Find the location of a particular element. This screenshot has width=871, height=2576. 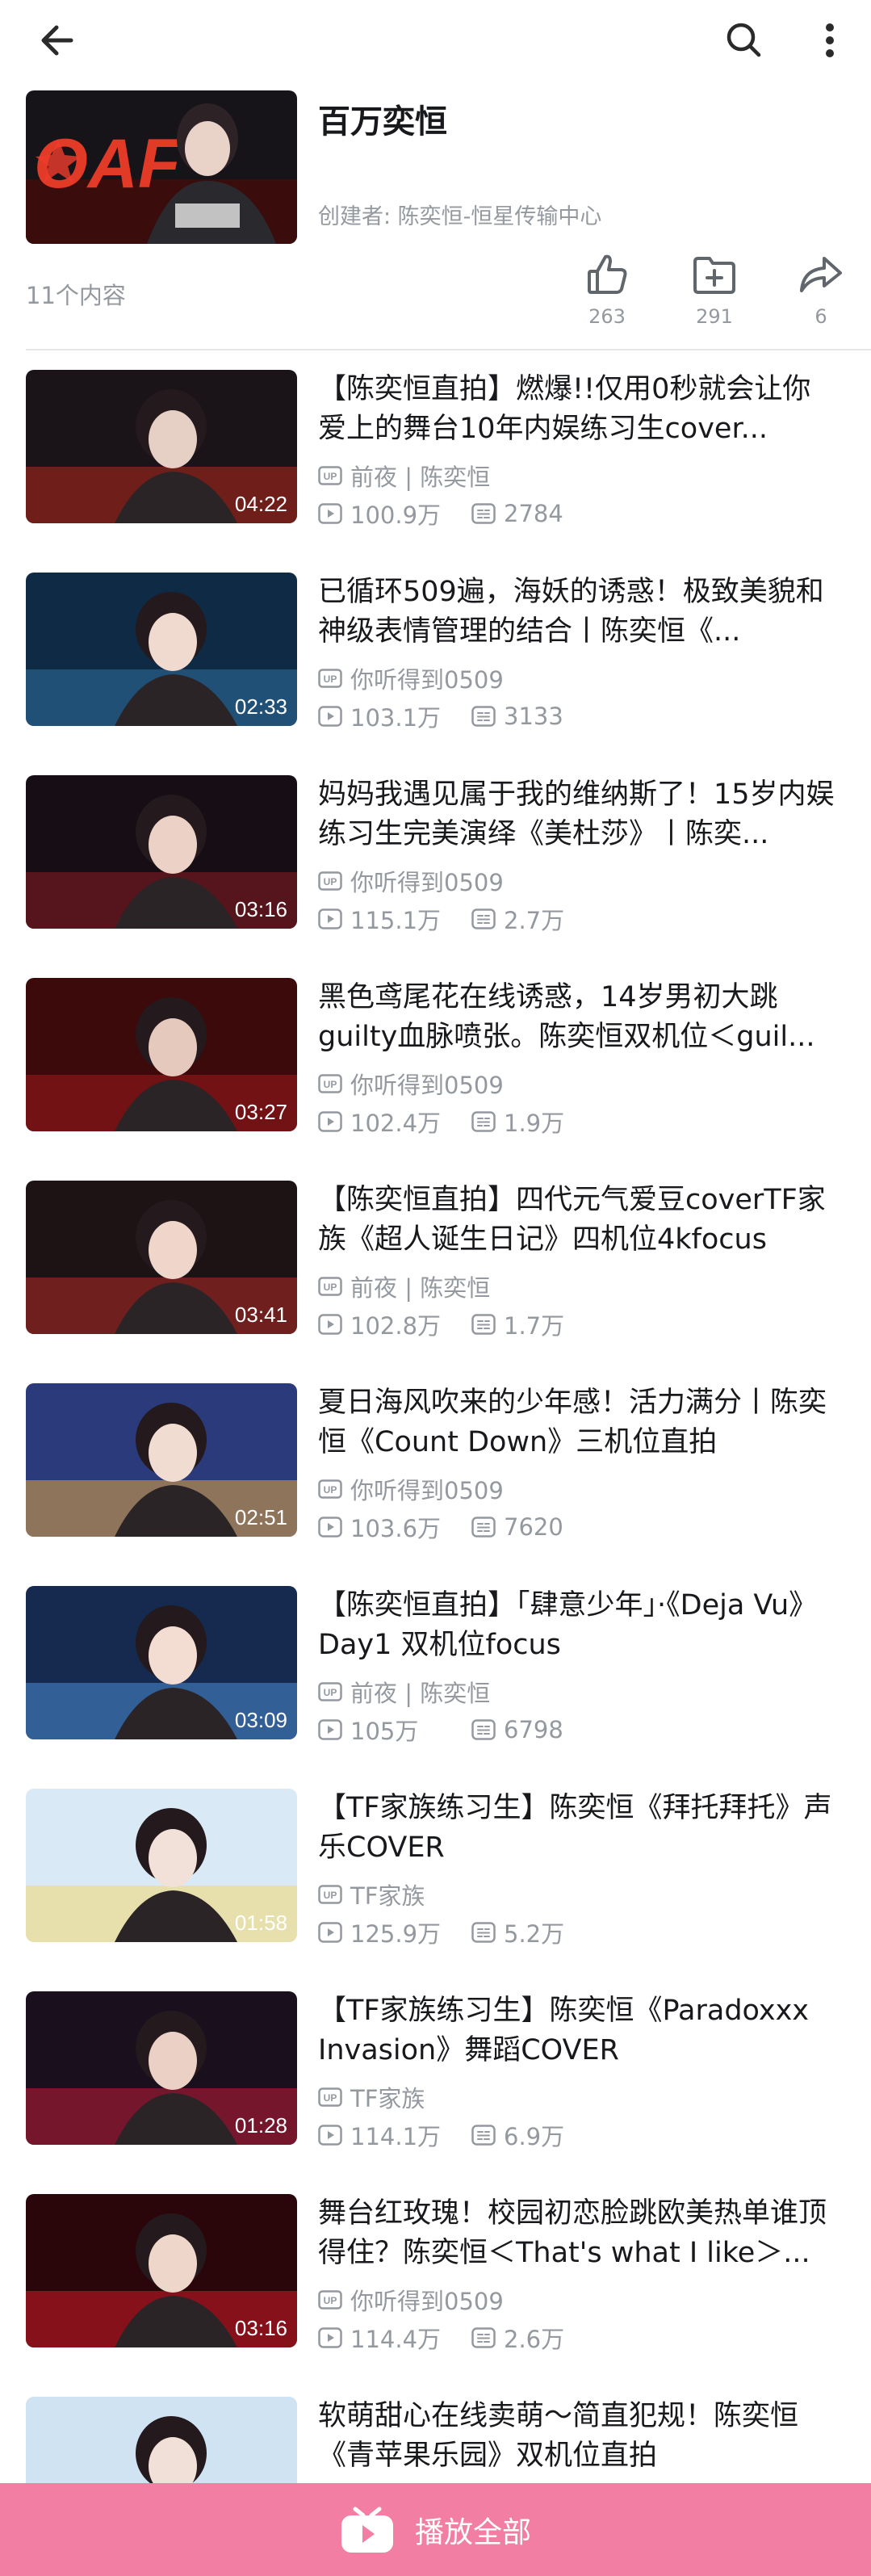

view-count: 100.9万 is located at coordinates (396, 515).